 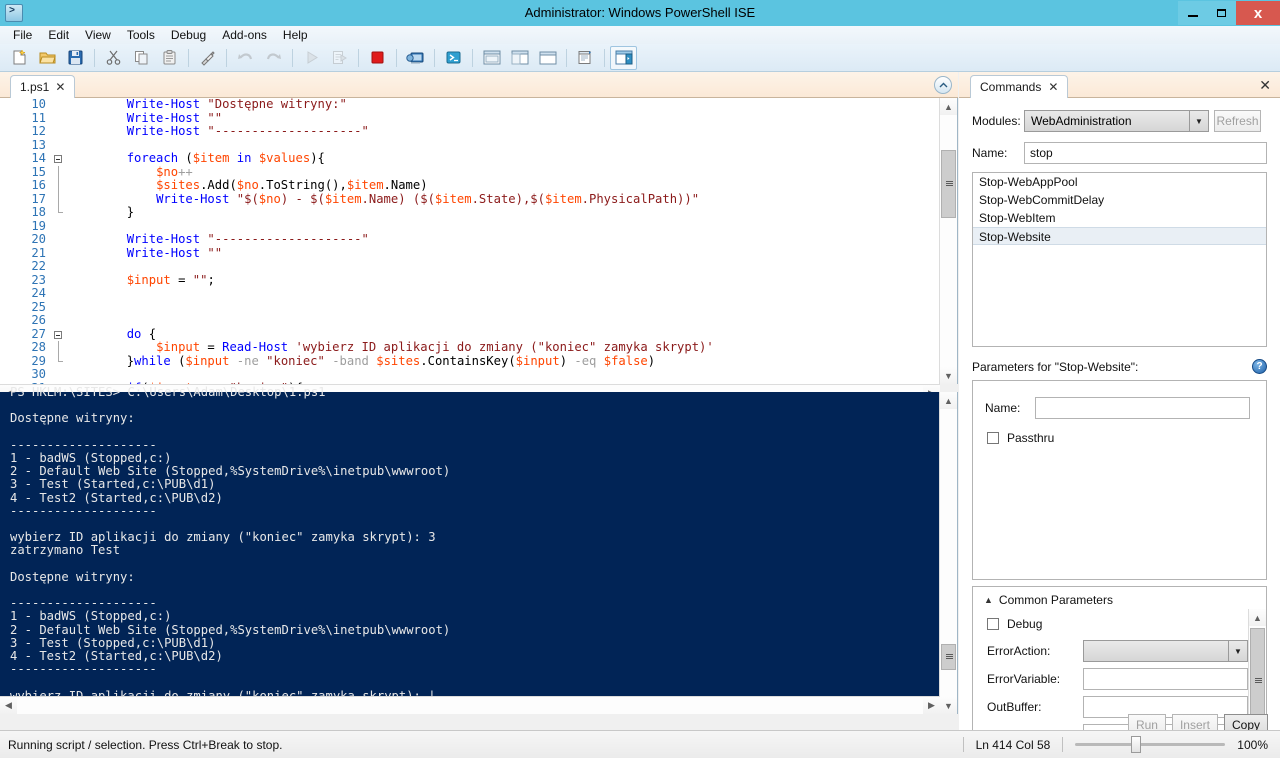 I want to click on paste-icon, so click(x=169, y=58).